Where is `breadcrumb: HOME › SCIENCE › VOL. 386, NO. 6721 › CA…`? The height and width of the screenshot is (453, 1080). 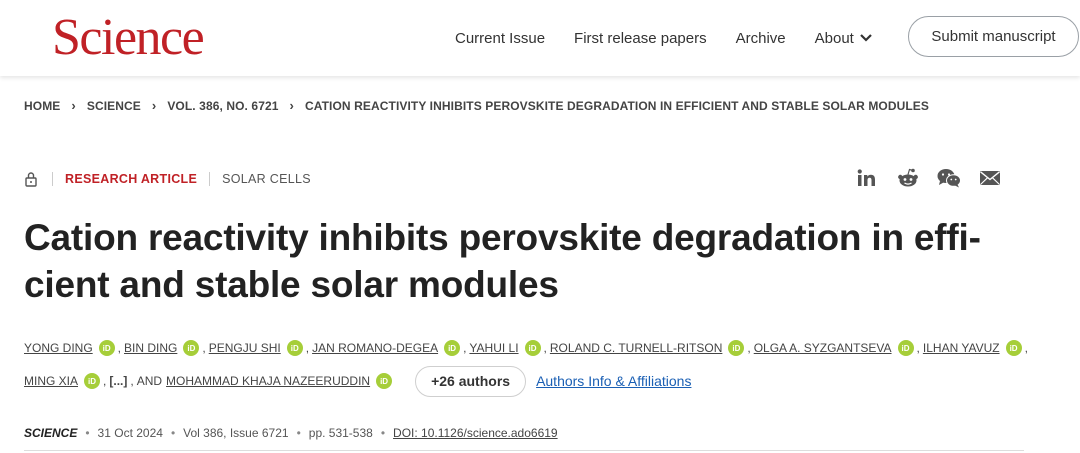
breadcrumb: HOME › SCIENCE › VOL. 386, NO. 6721 › CA… is located at coordinates (476, 105).